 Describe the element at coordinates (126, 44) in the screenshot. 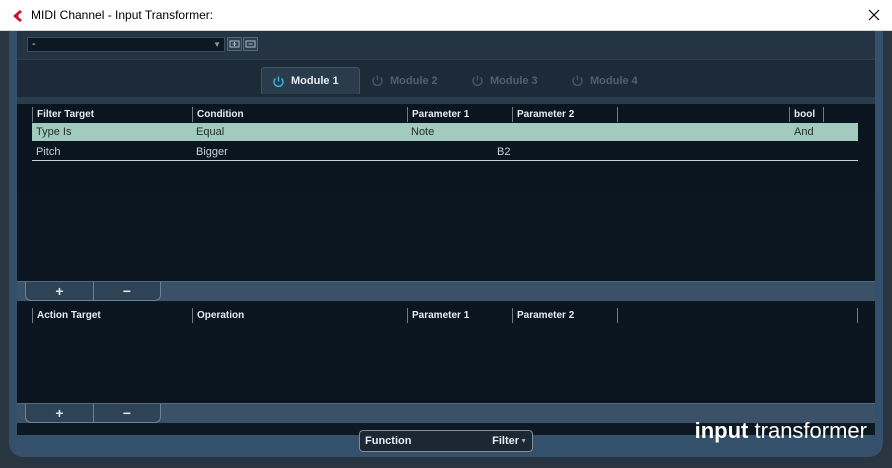

I see `preset-select: - ▼` at that location.